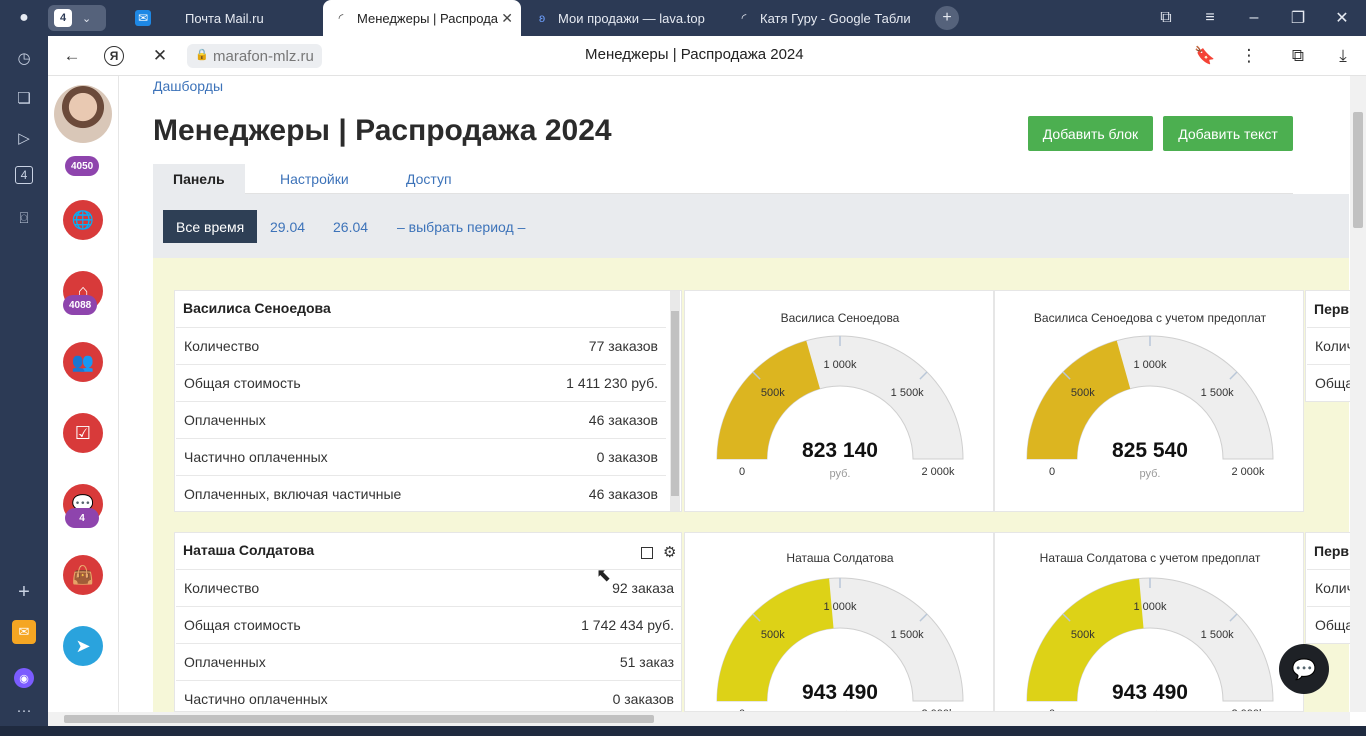  What do you see at coordinates (83, 646) in the screenshot?
I see `telegram-icon: ➤` at bounding box center [83, 646].